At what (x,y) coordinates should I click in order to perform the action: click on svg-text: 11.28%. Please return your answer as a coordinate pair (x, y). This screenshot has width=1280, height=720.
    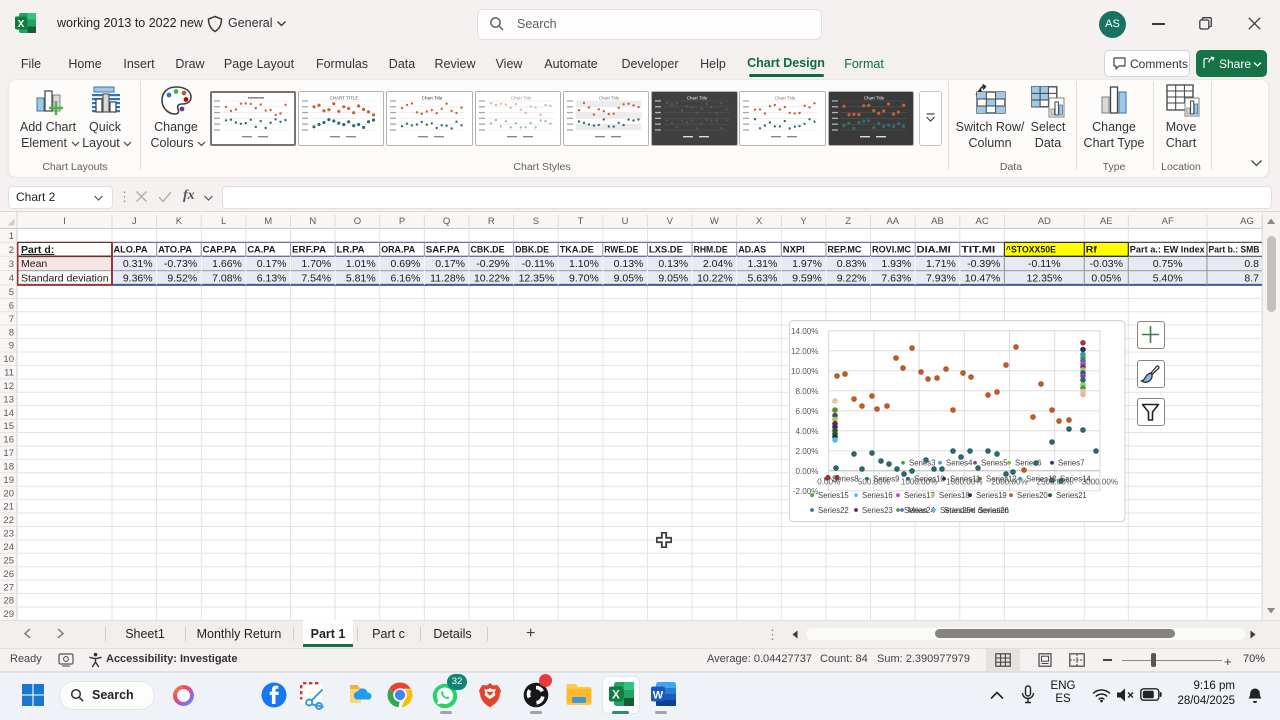
    Looking at the image, I should click on (447, 279).